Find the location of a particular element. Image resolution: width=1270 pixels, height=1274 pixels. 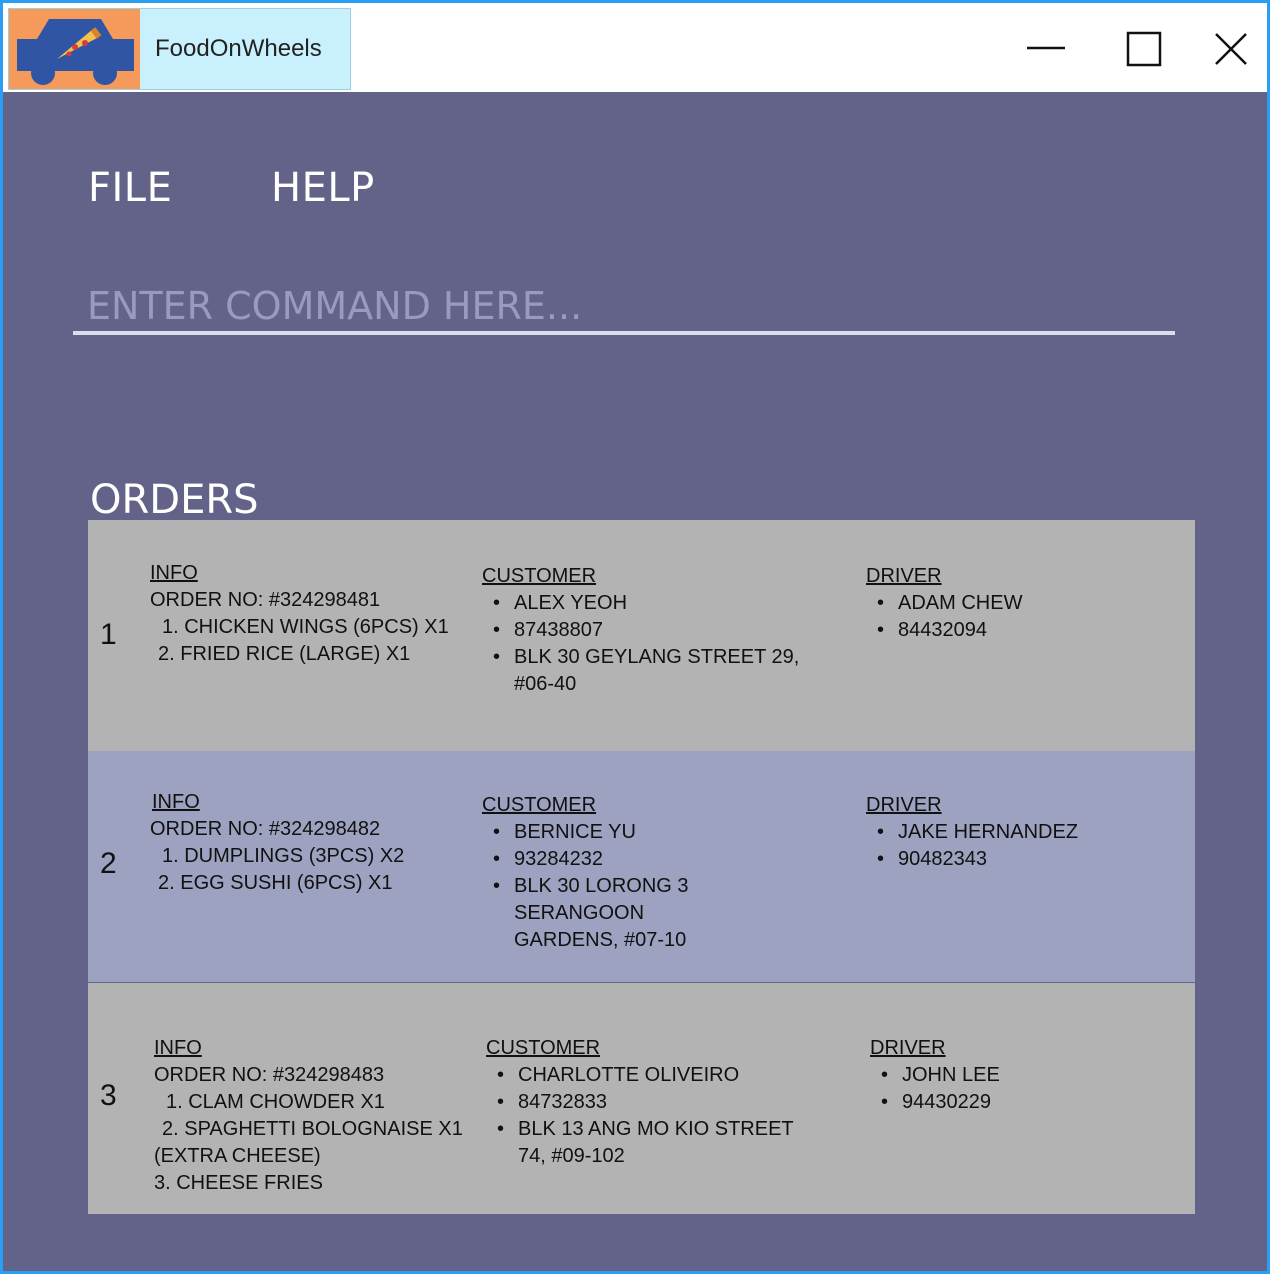

order-item-note: (EXTRA CHEESE) is located at coordinates (237, 1156).